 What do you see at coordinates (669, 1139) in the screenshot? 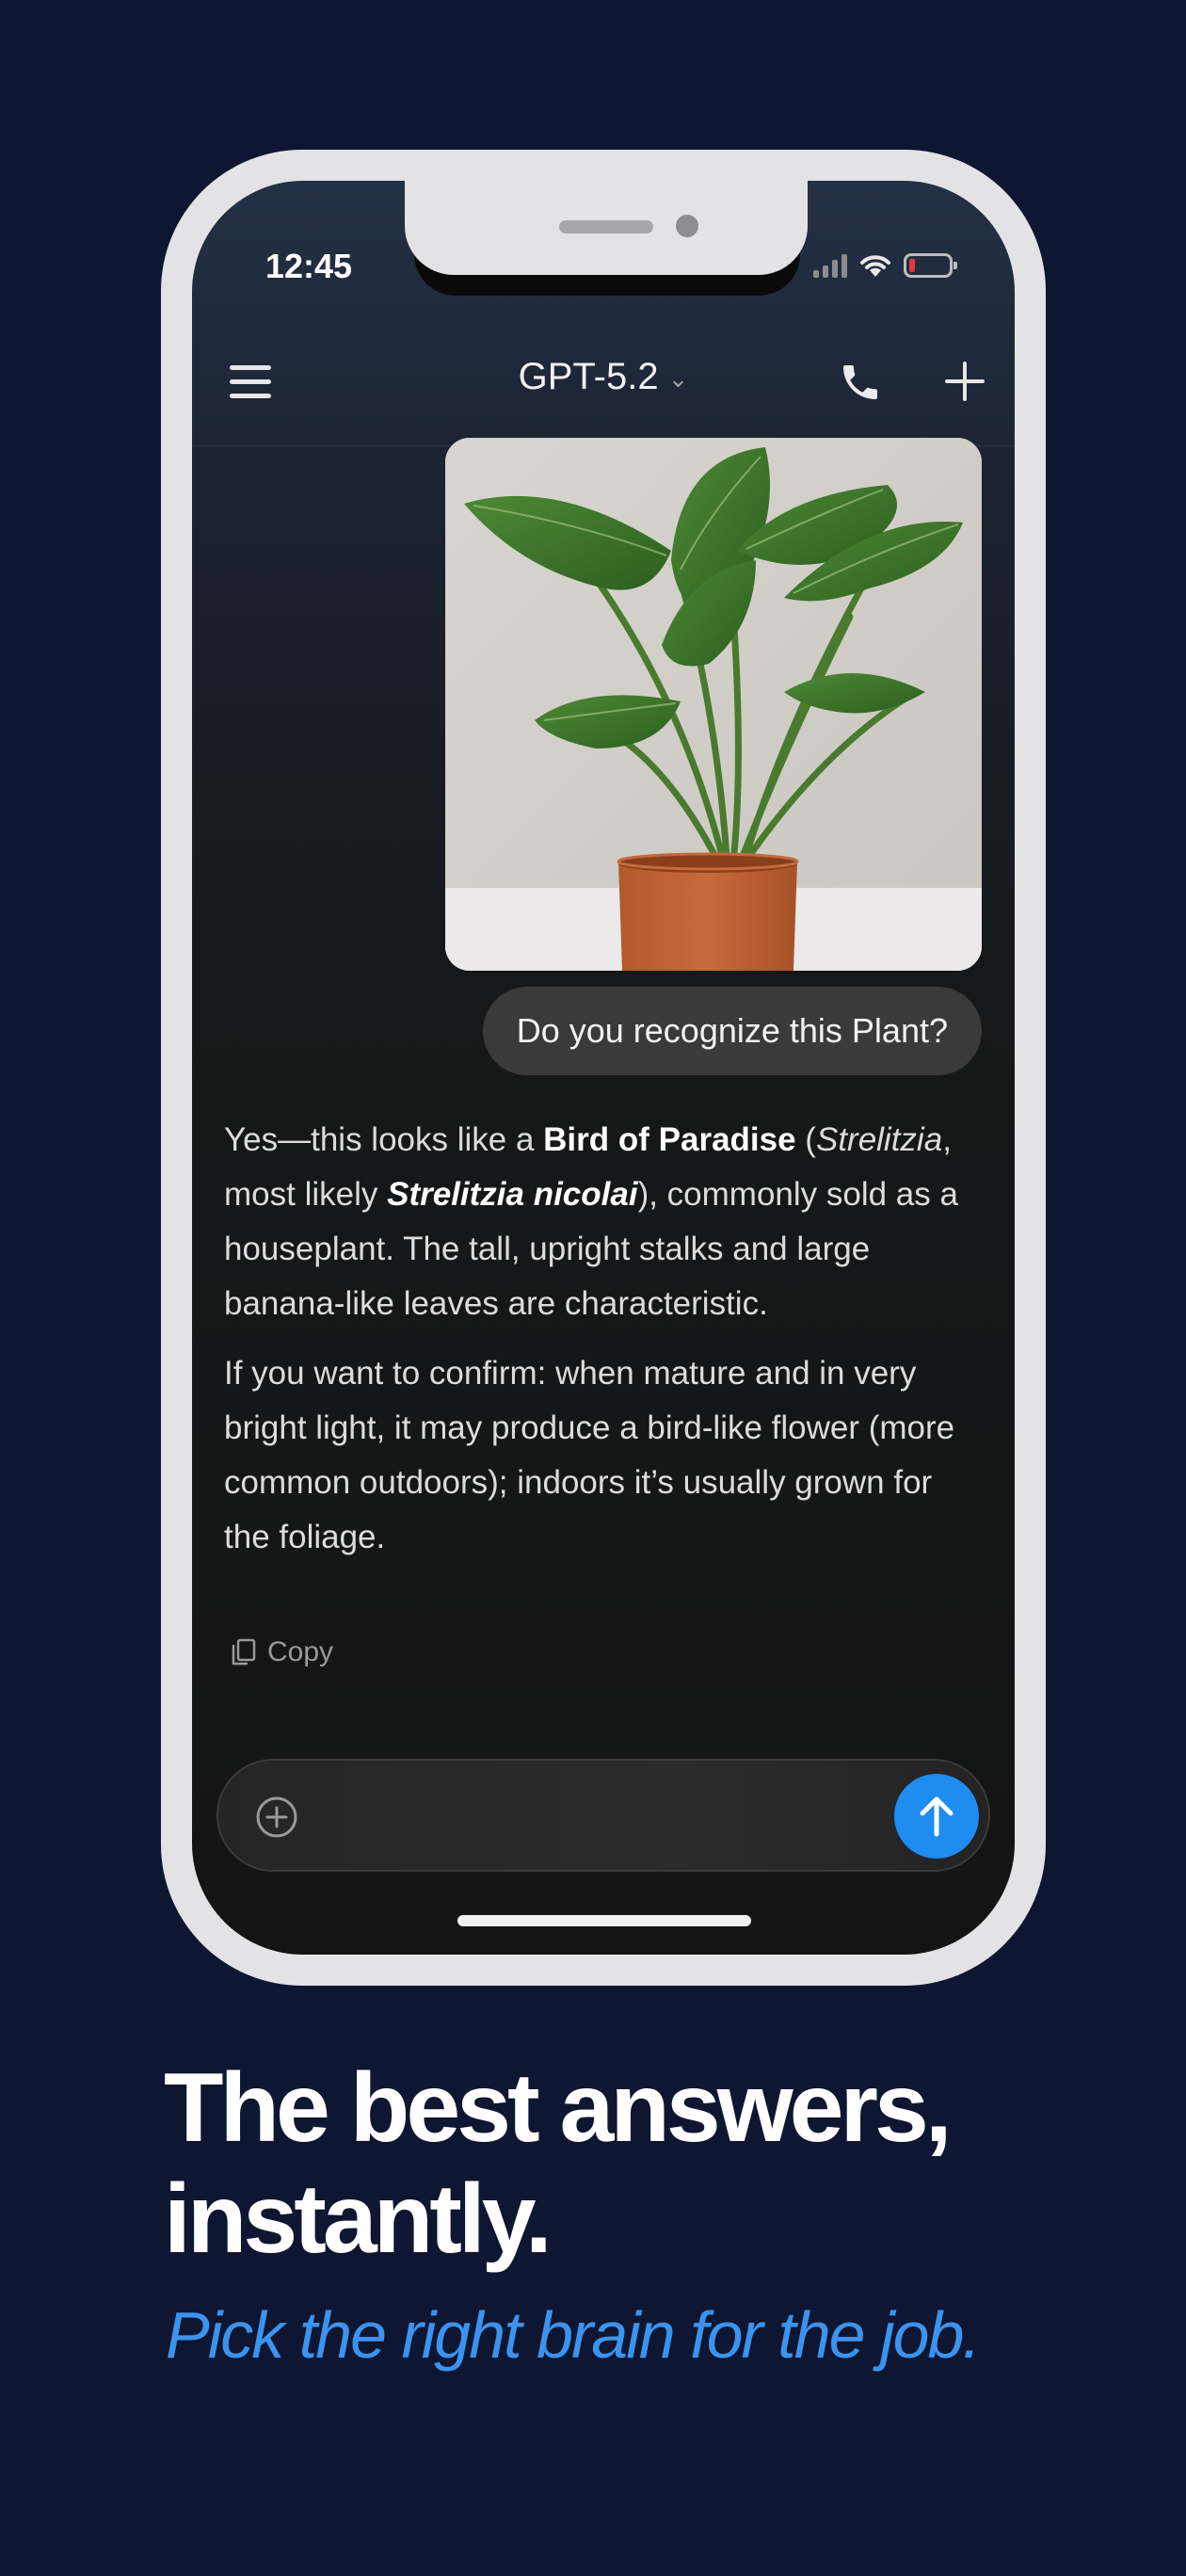
I see `response-bold-text: Bird of Paradise` at bounding box center [669, 1139].